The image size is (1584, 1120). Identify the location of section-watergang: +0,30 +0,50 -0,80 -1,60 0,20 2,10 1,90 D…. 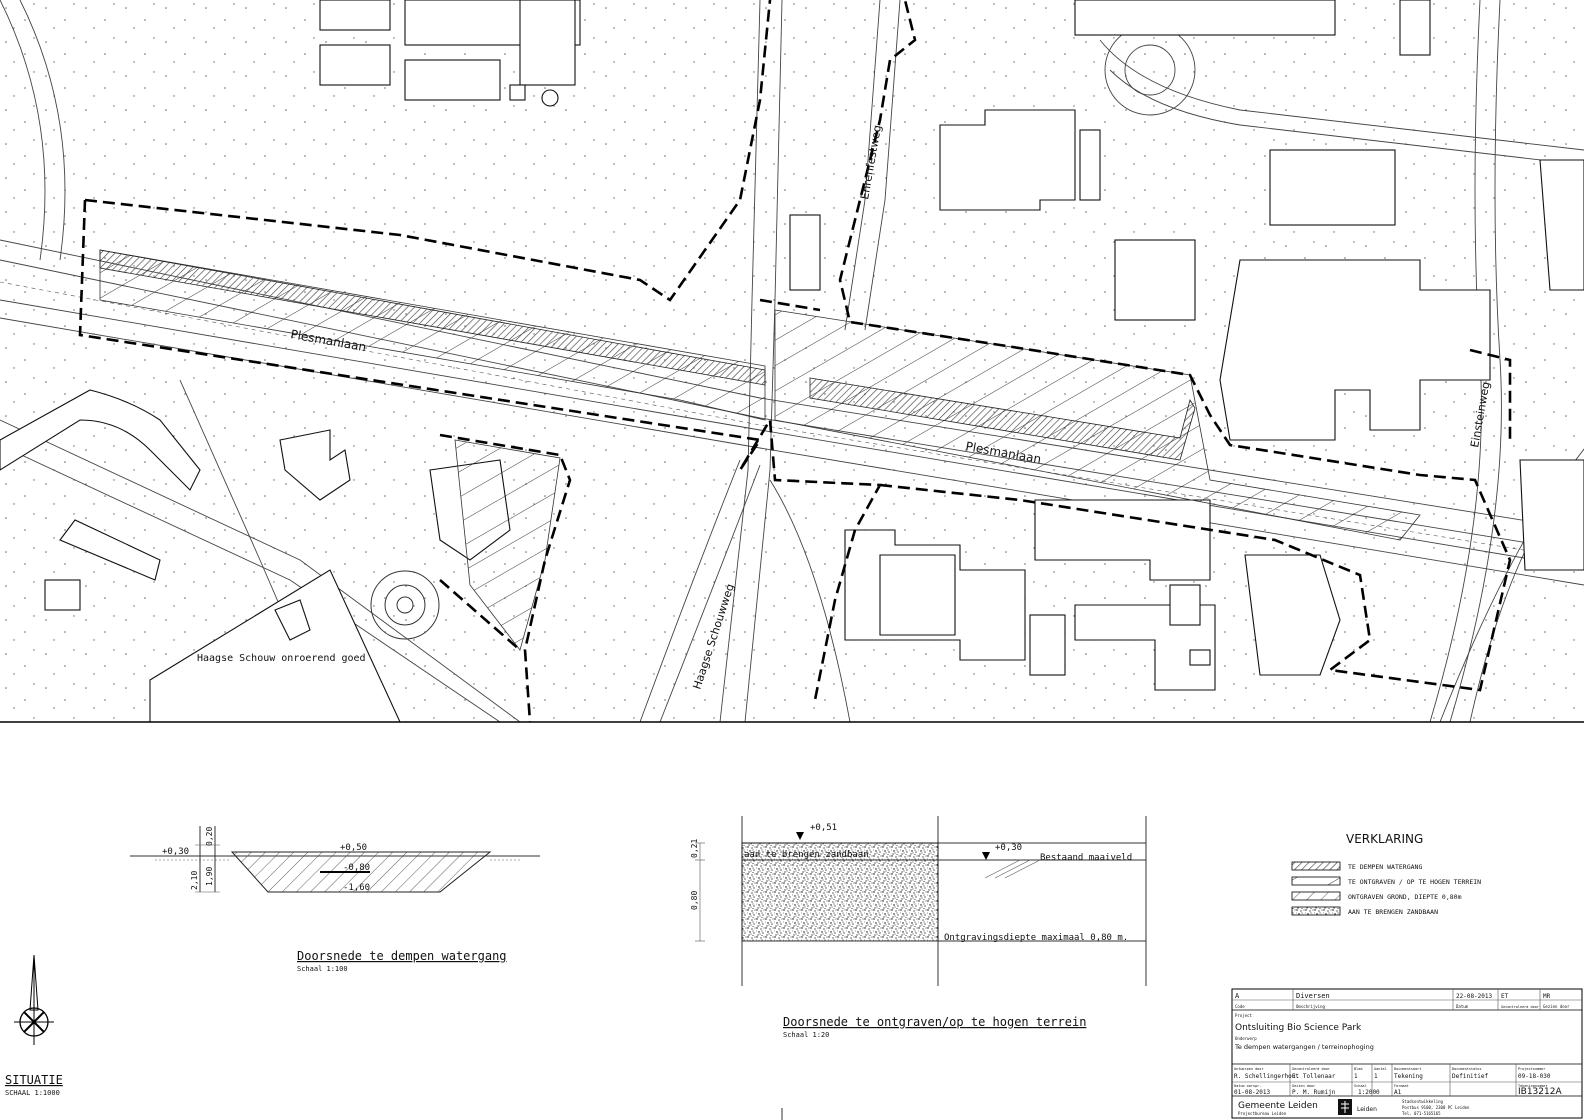
(335, 899).